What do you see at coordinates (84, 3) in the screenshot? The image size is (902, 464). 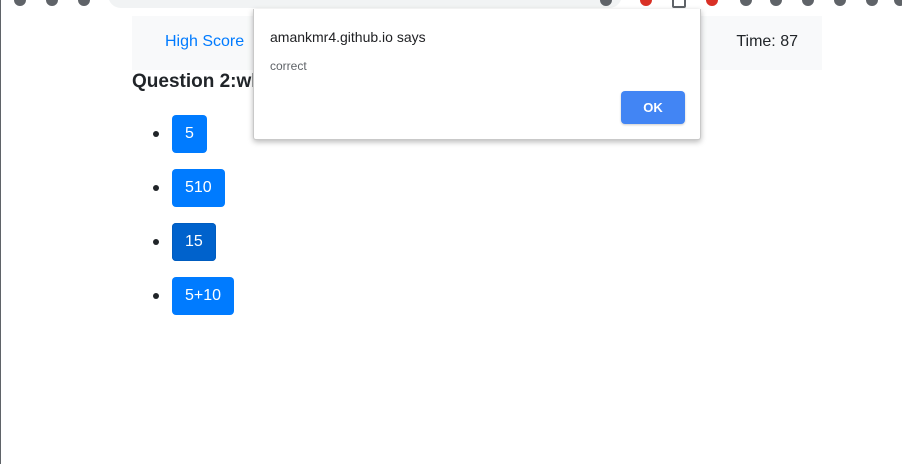 I see `reload-icon` at bounding box center [84, 3].